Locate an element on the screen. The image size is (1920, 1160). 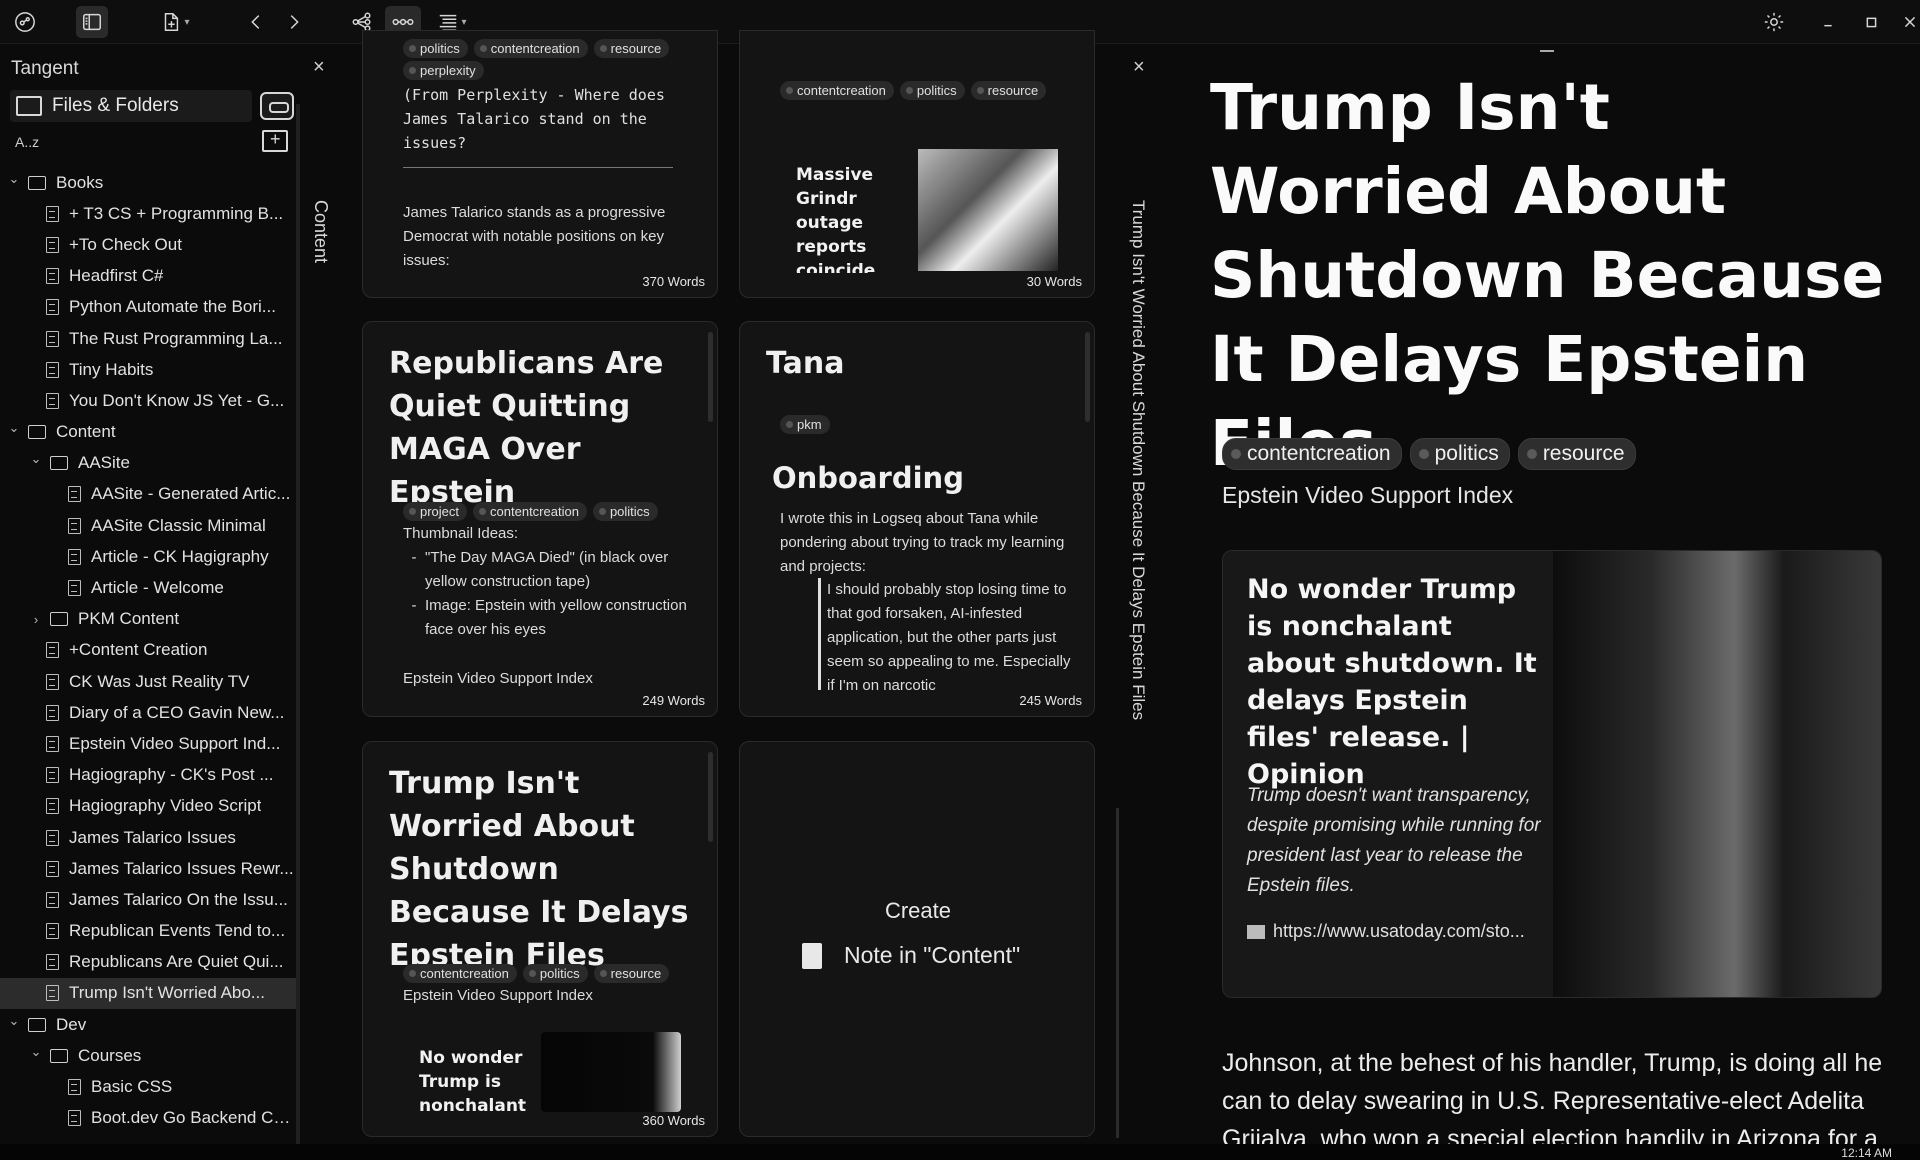
document-ref: Epstein Video Support Index is located at coordinates (1367, 495).